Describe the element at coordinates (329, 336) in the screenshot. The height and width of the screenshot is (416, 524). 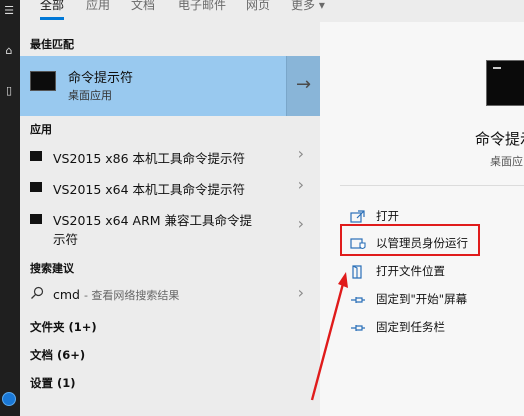
I see `annotation-arrow-icon` at that location.